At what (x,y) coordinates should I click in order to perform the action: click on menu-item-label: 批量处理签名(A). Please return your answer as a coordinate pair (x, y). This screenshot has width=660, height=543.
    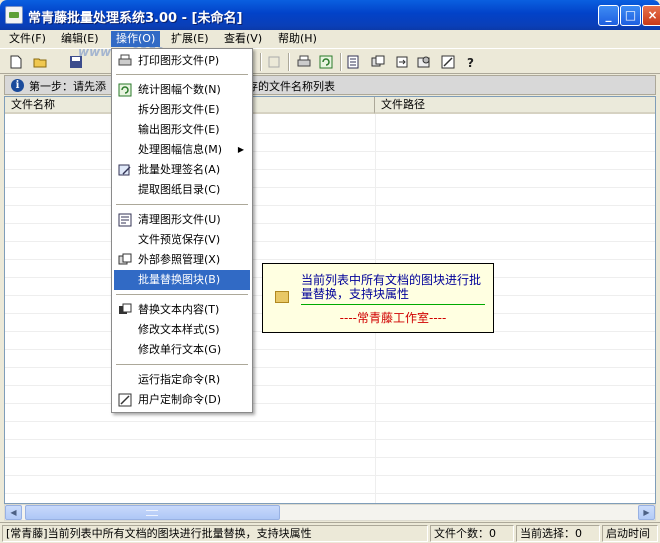
    Looking at the image, I should click on (179, 169).